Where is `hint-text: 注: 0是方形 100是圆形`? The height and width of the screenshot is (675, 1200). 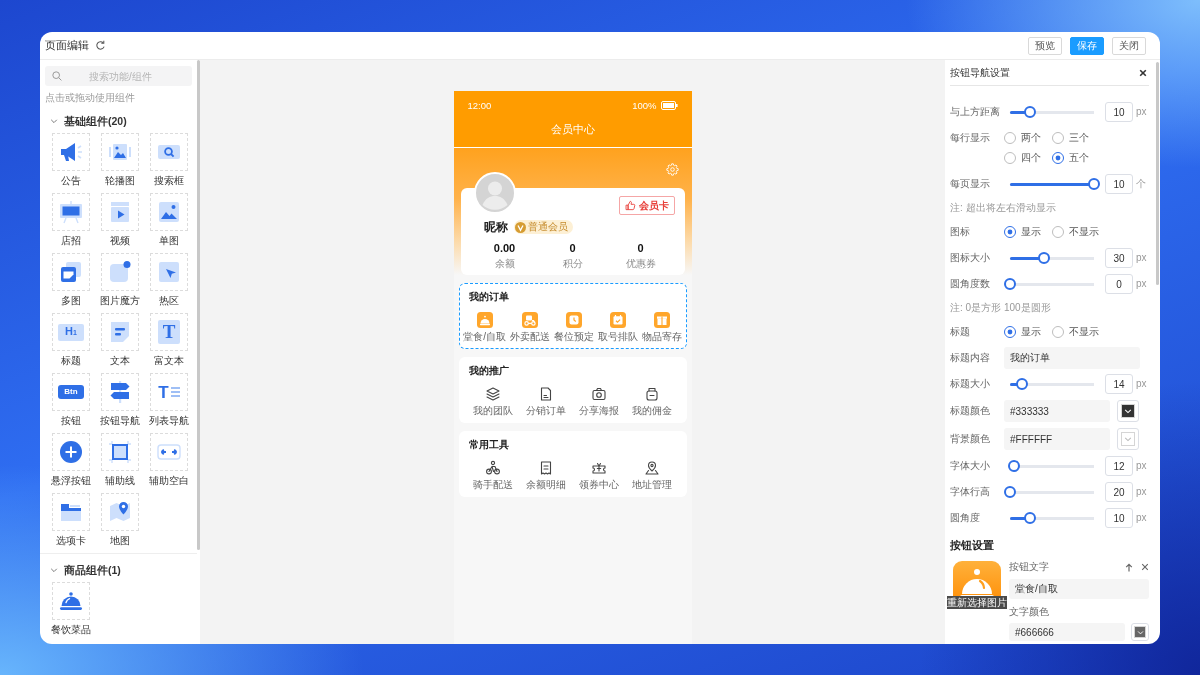
hint-text: 注: 0是方形 100是圆形 is located at coordinates (1001, 308).